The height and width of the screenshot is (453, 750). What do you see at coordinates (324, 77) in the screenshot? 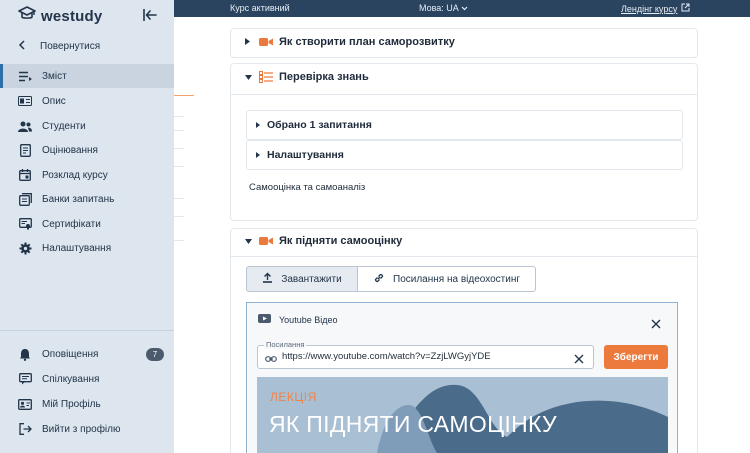
I see `lesson-title: Перевірка знань` at bounding box center [324, 77].